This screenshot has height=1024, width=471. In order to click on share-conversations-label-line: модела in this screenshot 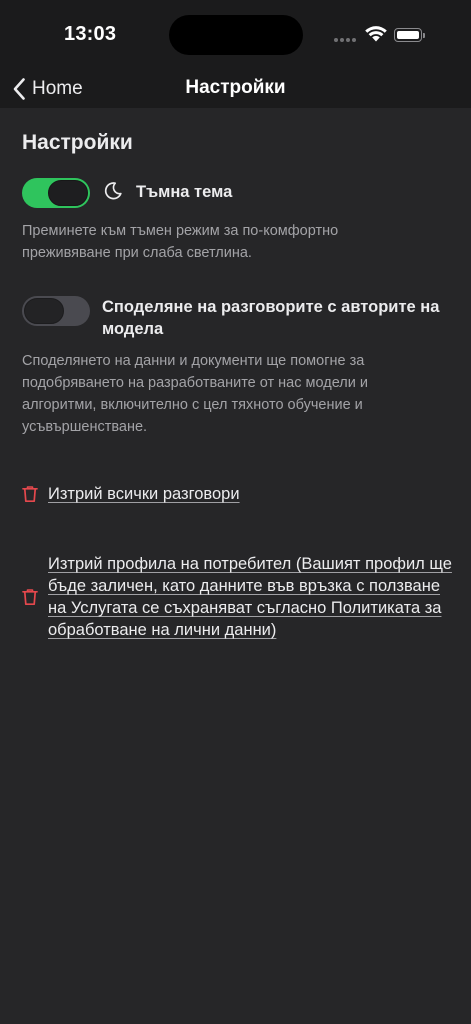, I will do `click(133, 329)`.